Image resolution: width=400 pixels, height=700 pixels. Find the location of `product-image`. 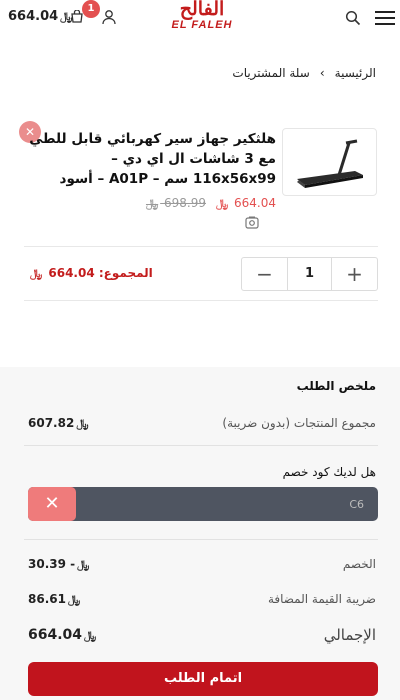

product-image is located at coordinates (329, 162).